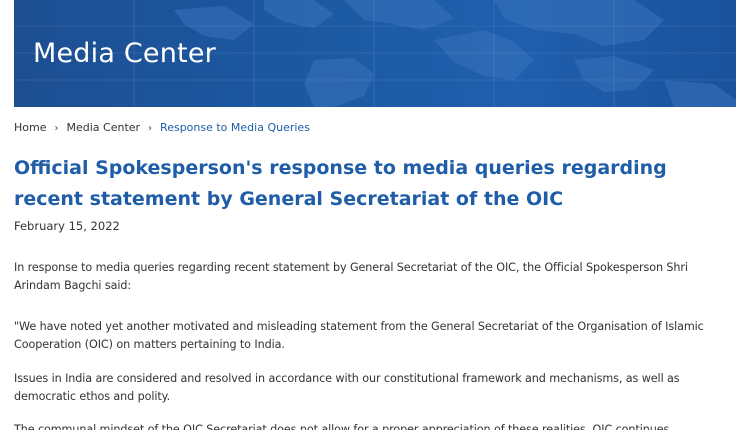 The image size is (750, 430). I want to click on breadcrumb-media-center-link: Media Center, so click(103, 127).